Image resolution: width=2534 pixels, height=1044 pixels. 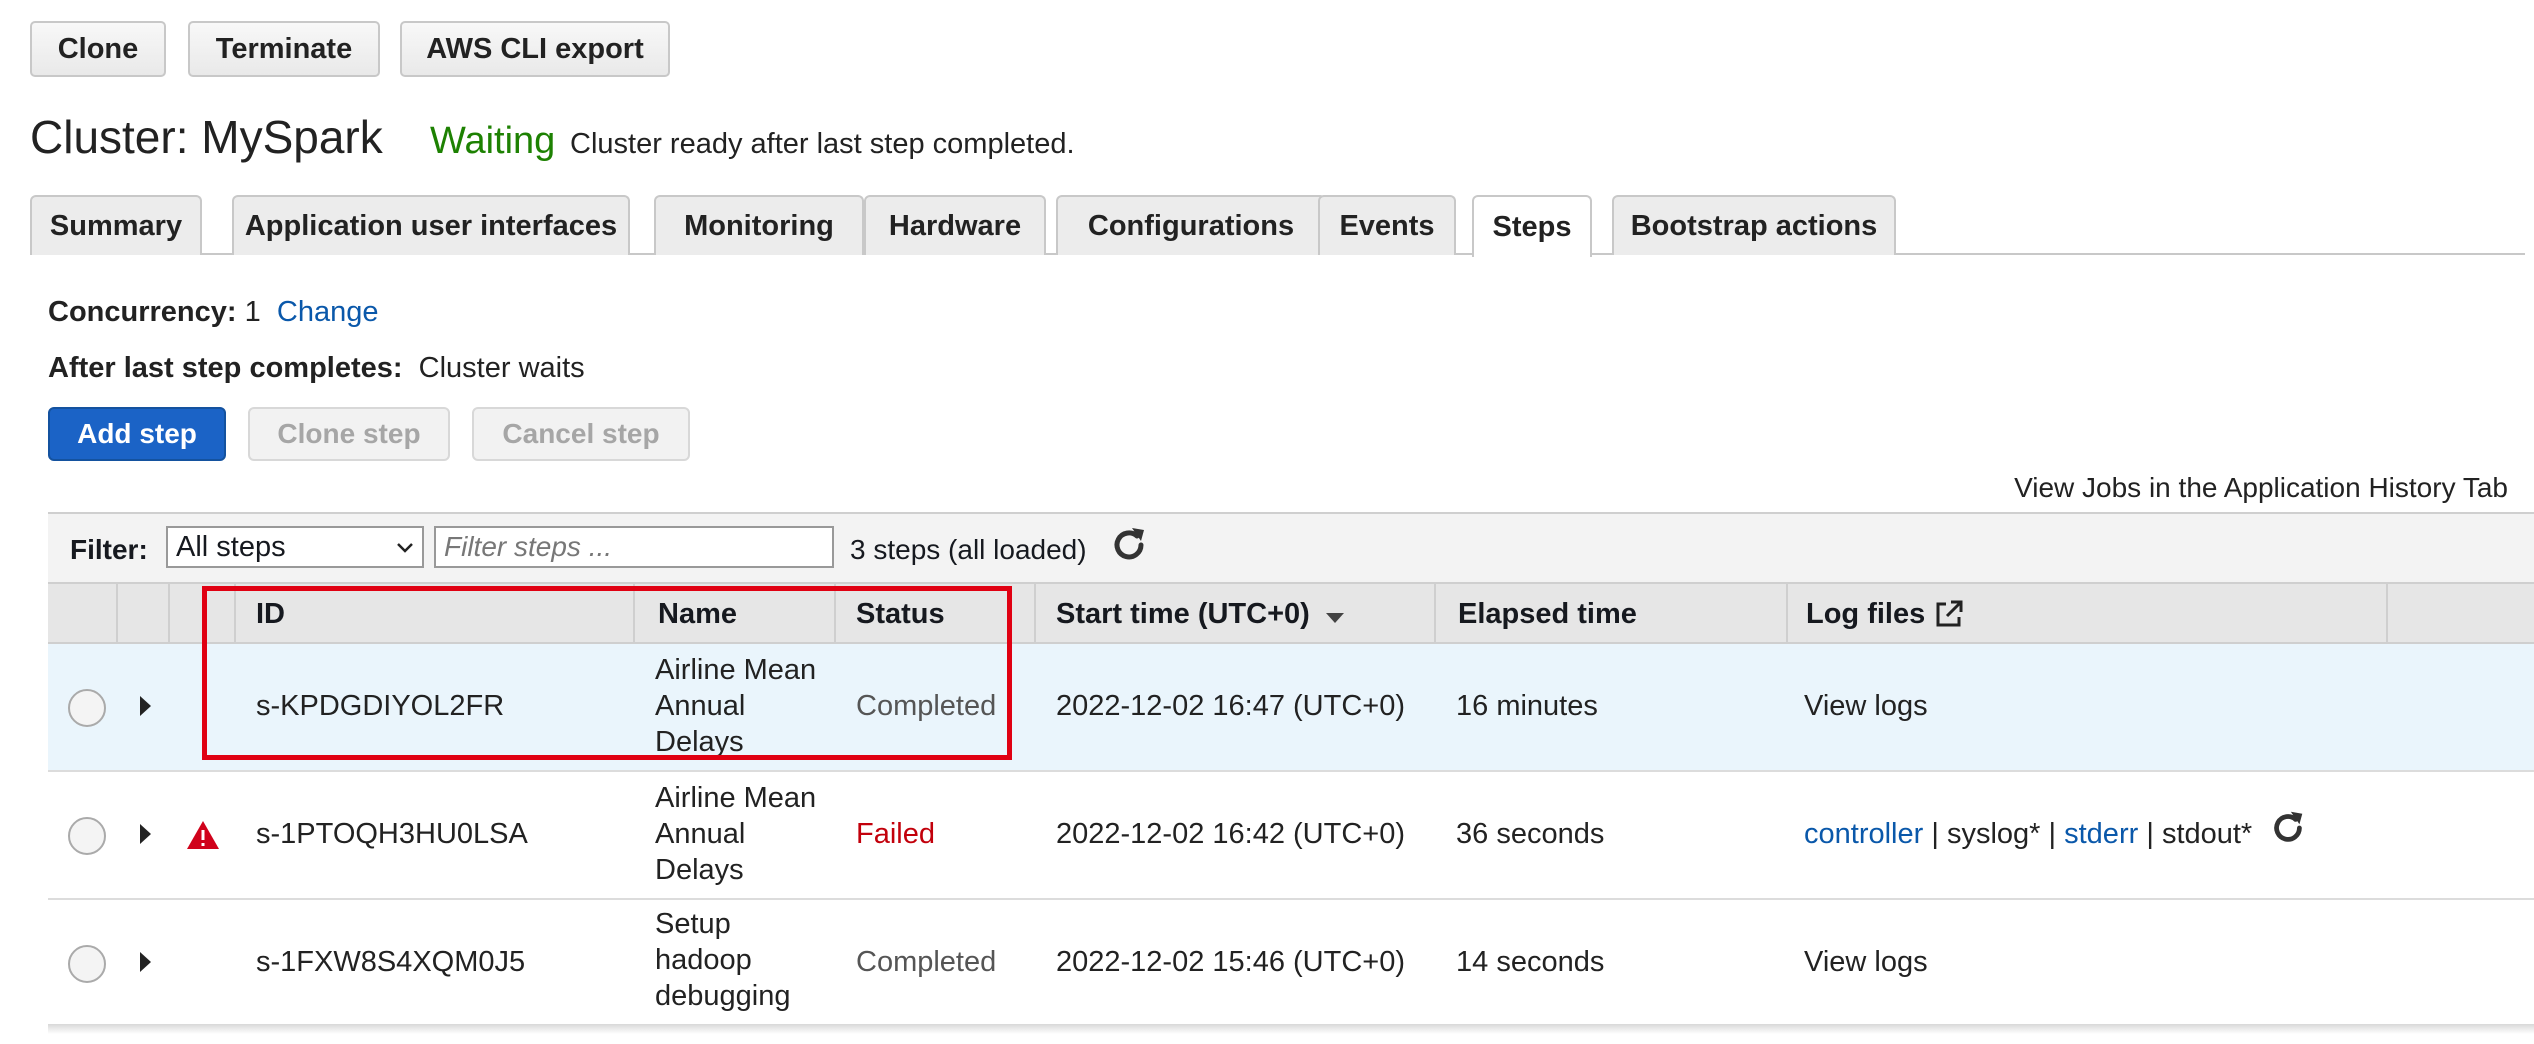 What do you see at coordinates (231, 546) in the screenshot?
I see `filter-select-value: All steps` at bounding box center [231, 546].